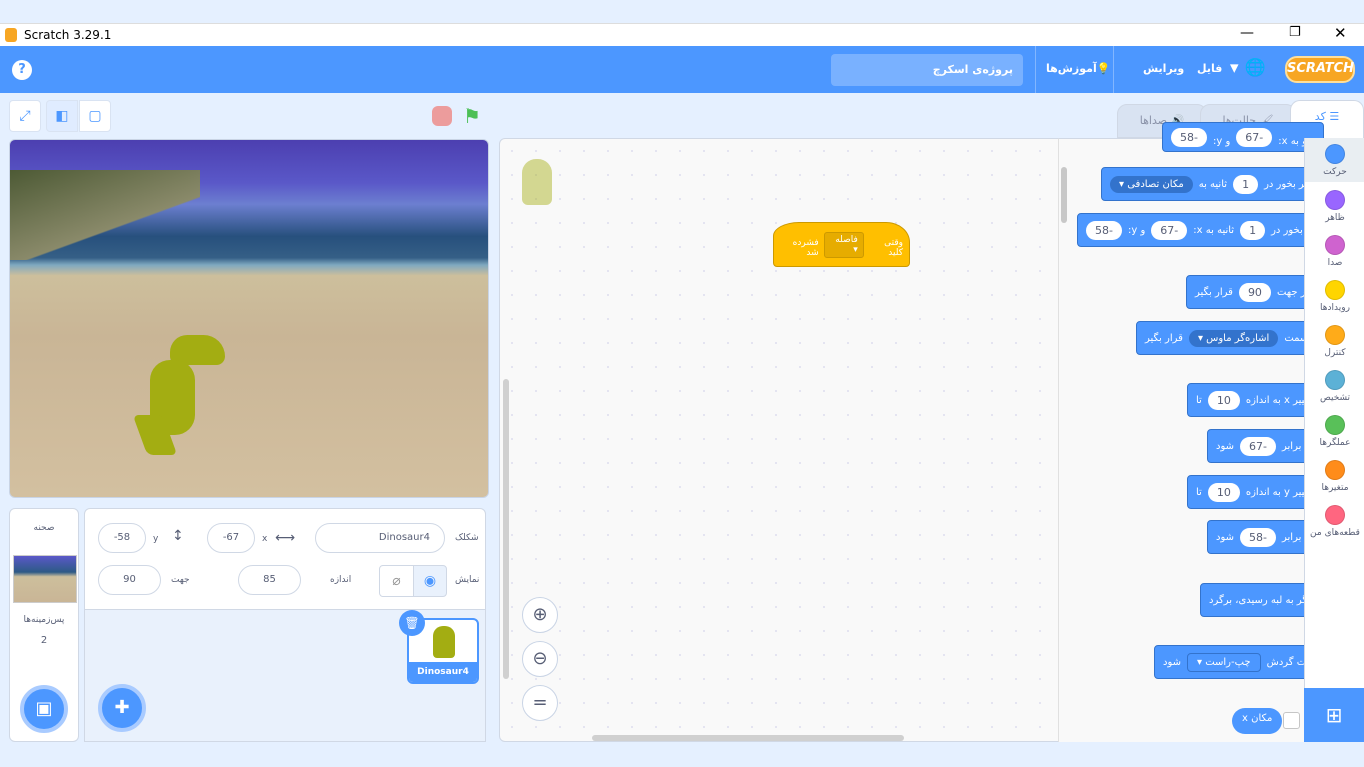 This screenshot has width=1364, height=767. I want to click on towards-dropdown: اشاره‌گر ماوس ▾, so click(1233, 338).